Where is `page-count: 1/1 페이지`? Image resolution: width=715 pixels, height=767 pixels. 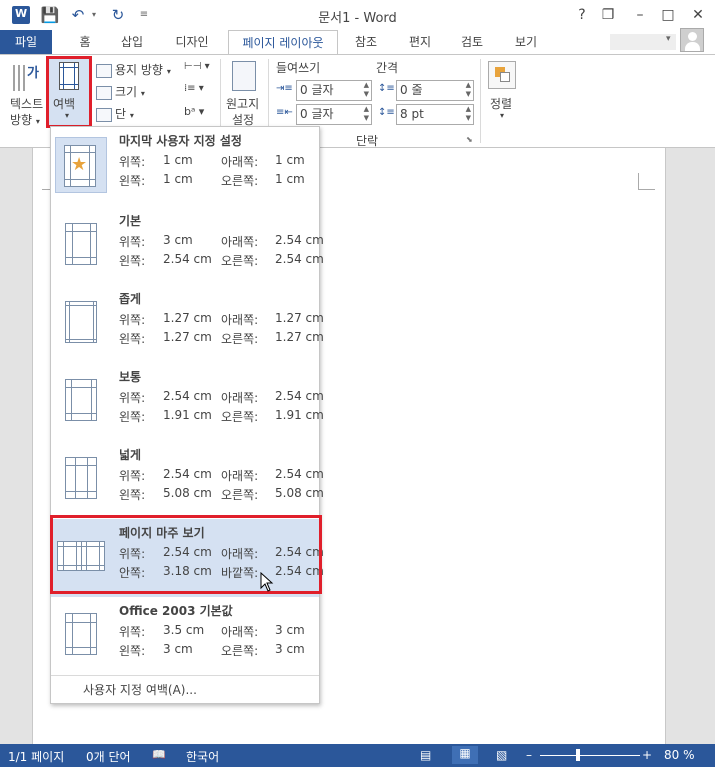 page-count: 1/1 페이지 is located at coordinates (36, 756).